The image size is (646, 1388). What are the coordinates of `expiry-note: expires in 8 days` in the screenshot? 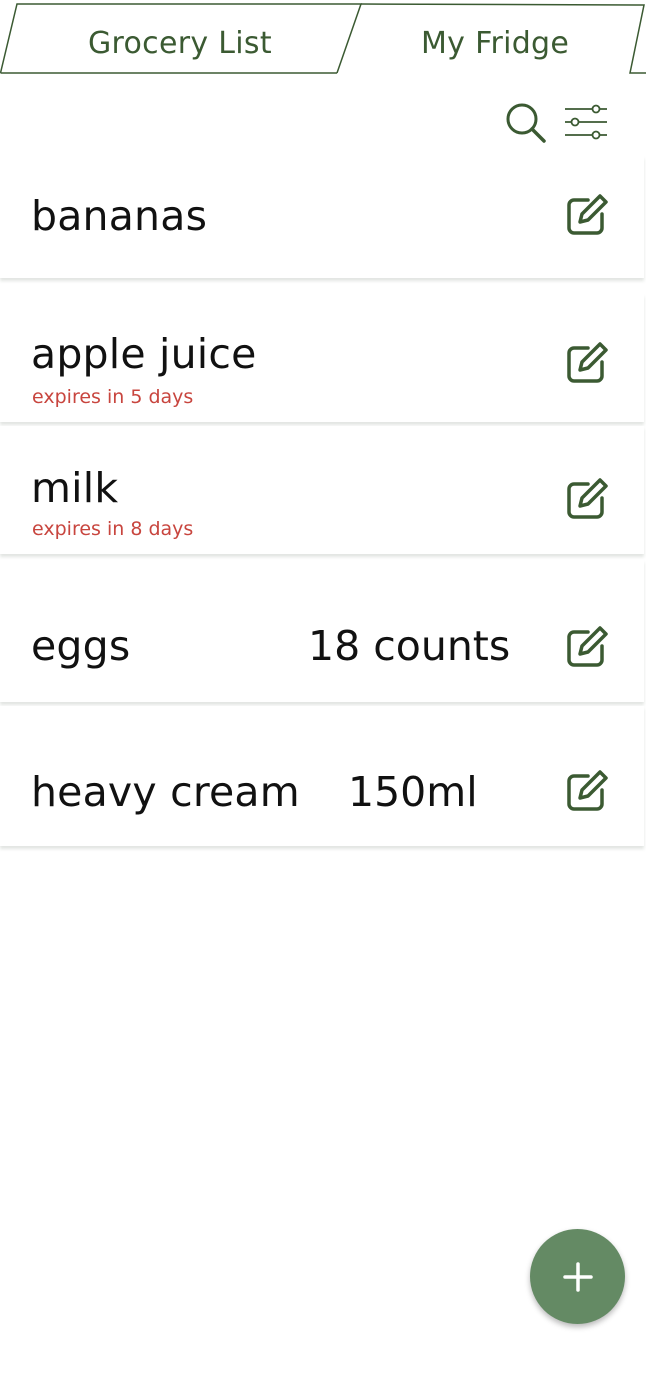 It's located at (113, 529).